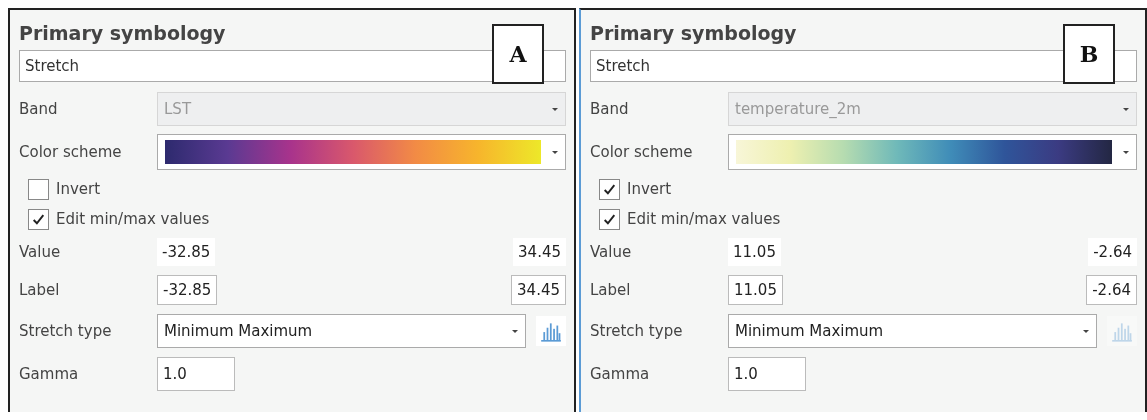 The image size is (1147, 420). What do you see at coordinates (1089, 54) in the screenshot?
I see `panel-badge: B` at bounding box center [1089, 54].